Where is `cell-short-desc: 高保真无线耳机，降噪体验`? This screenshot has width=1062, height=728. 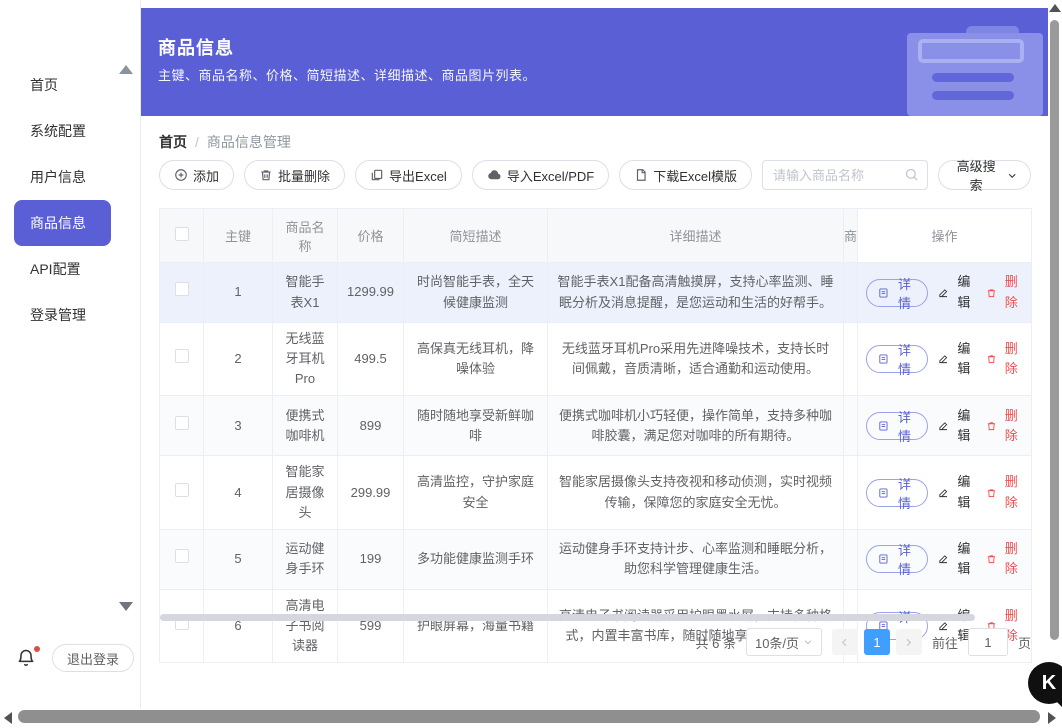
cell-short-desc: 高保真无线耳机，降噪体验 is located at coordinates (475, 359).